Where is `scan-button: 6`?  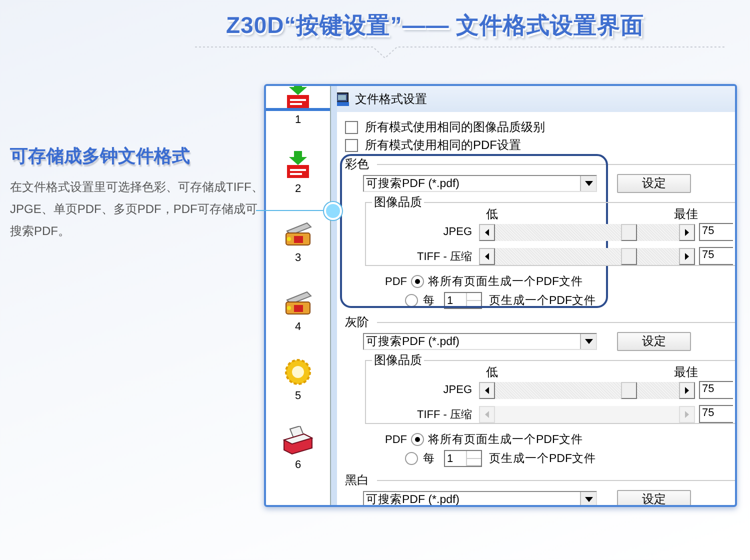
scan-button: 6 is located at coordinates (298, 456).